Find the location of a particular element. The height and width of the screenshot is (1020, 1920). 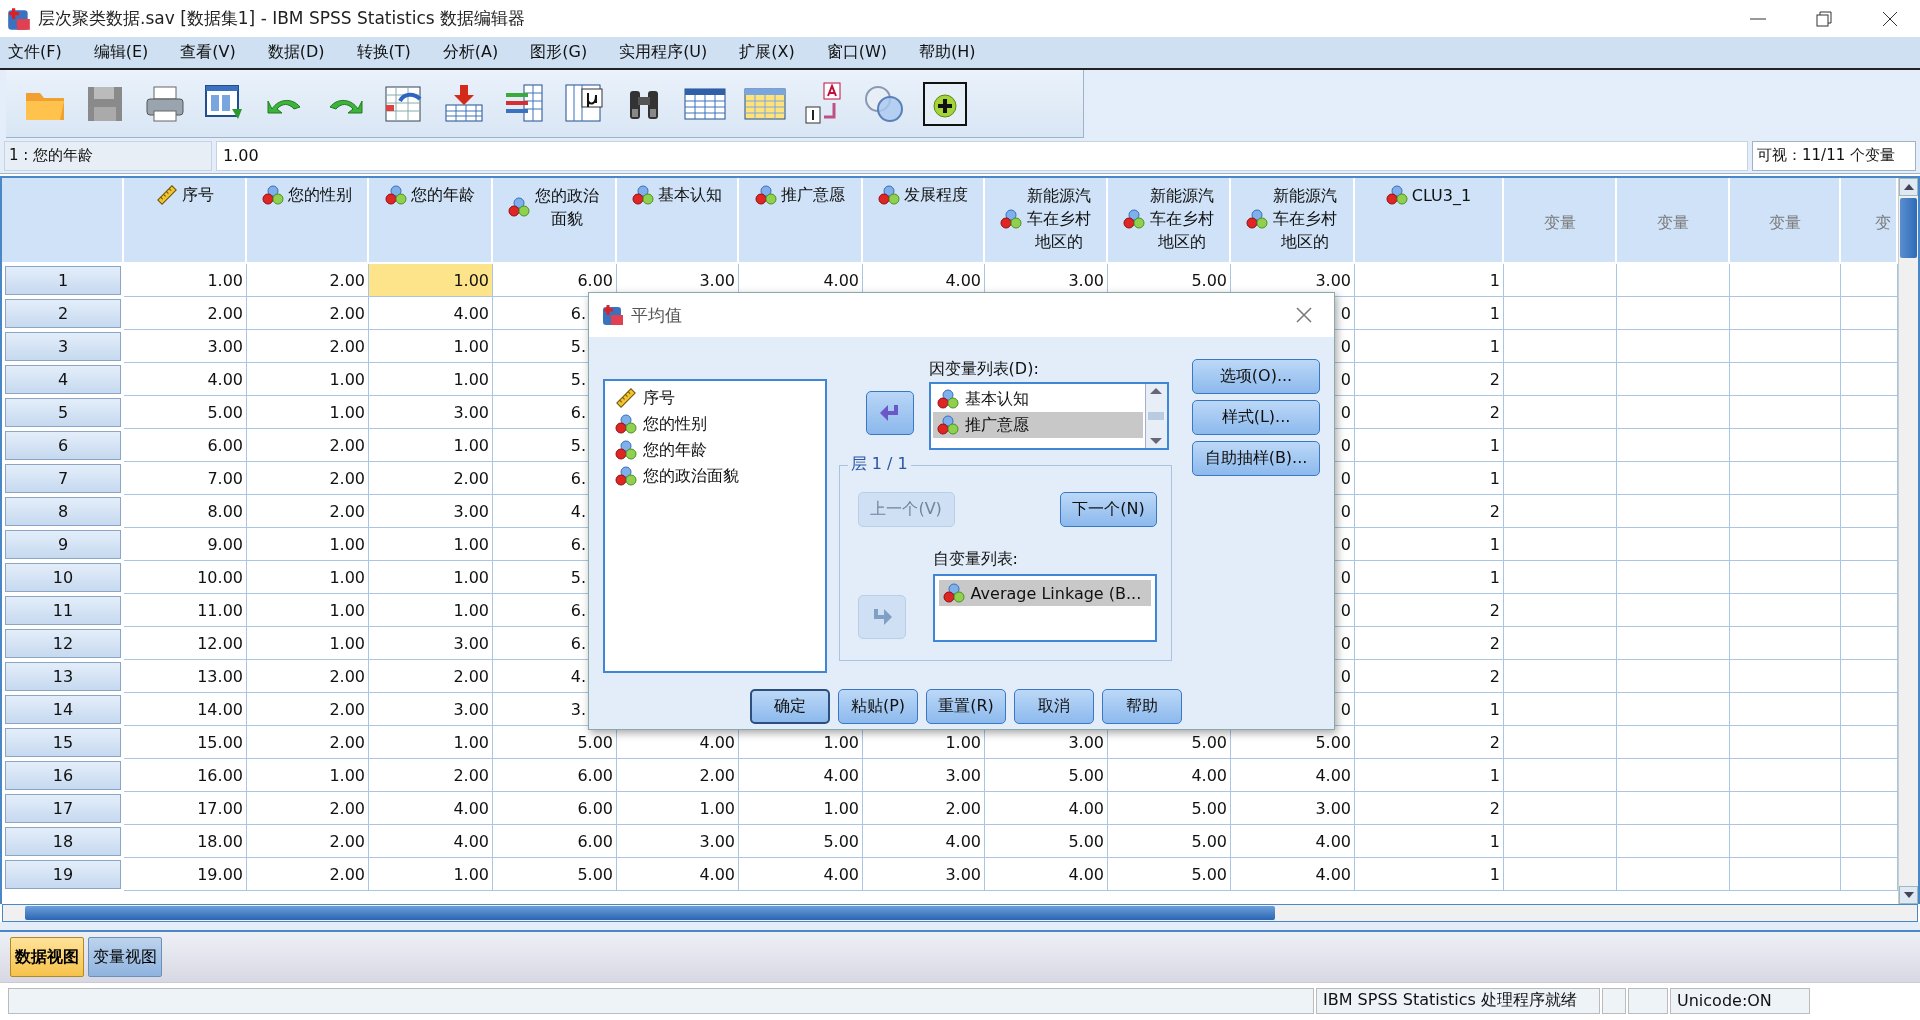

column-header: 您的政治面貌 is located at coordinates (555, 221).